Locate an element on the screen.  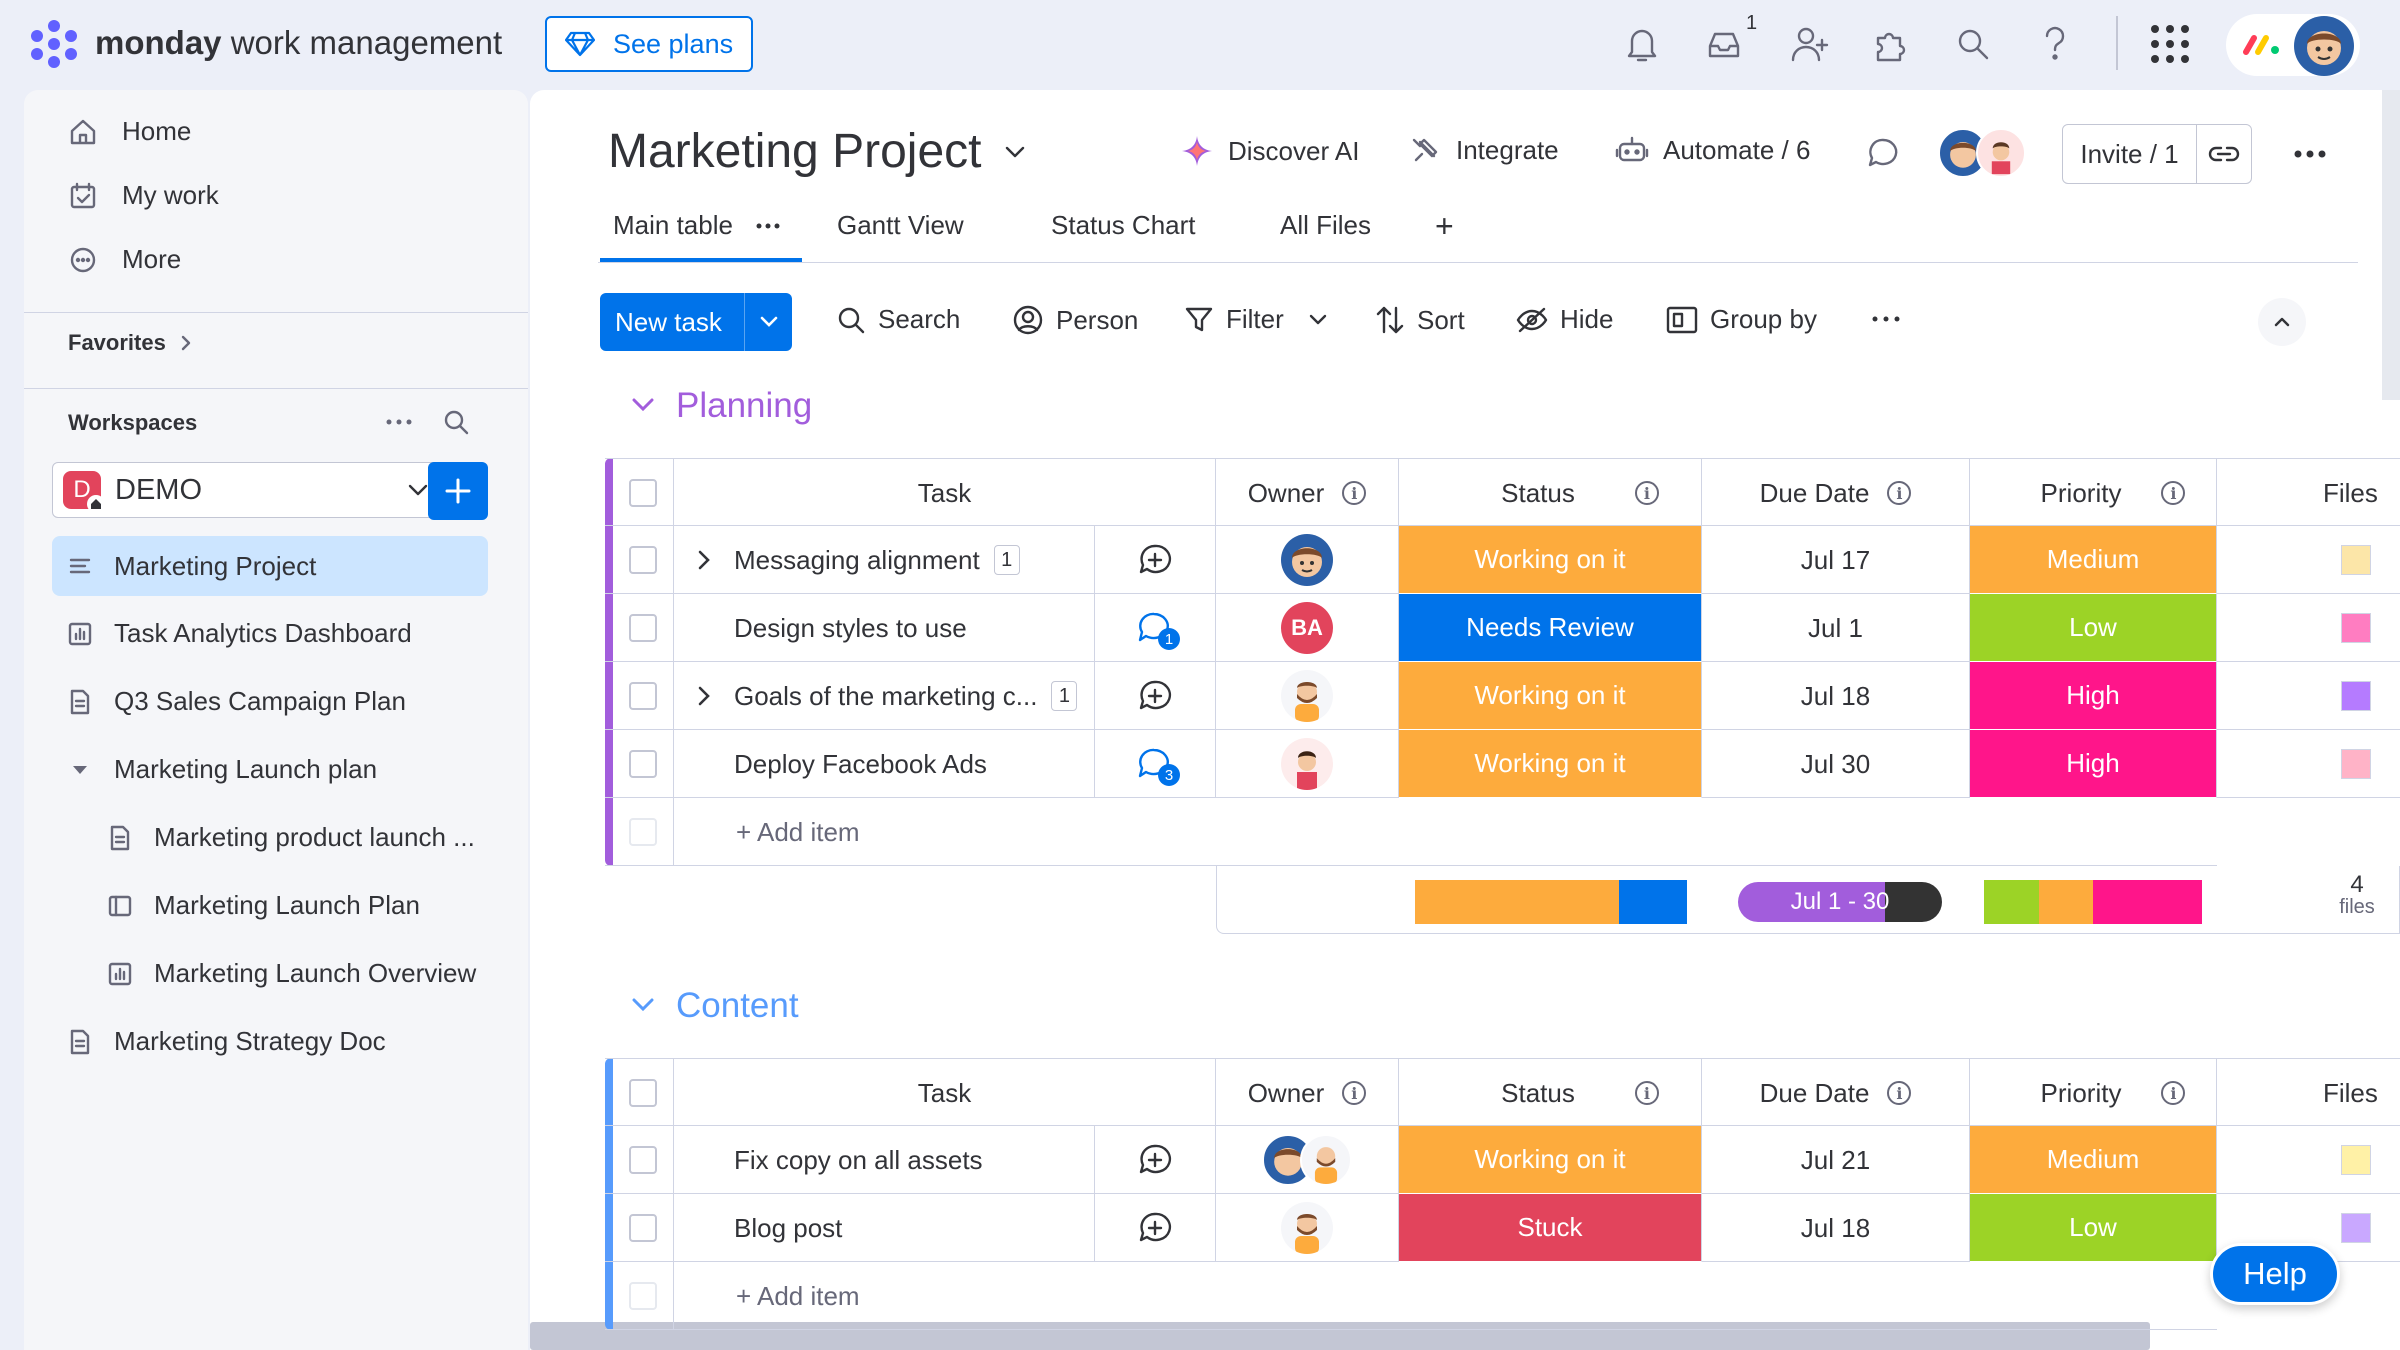
priority-cell: Medium is located at coordinates (2093, 1160).